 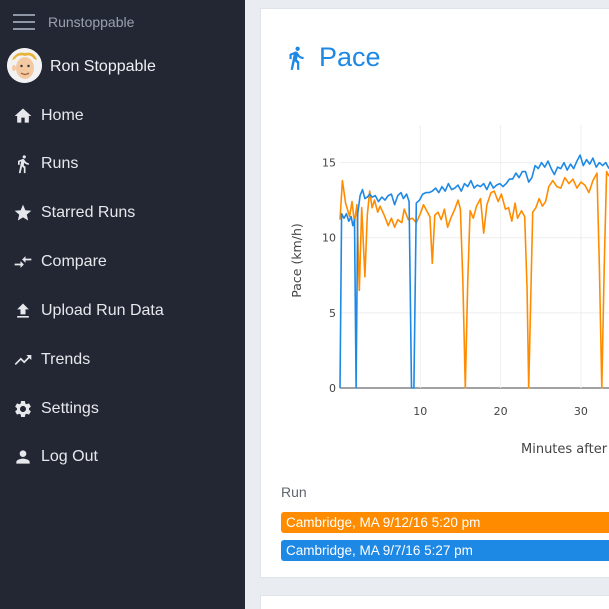 What do you see at coordinates (332, 388) in the screenshot?
I see `y-tick-label: 0` at bounding box center [332, 388].